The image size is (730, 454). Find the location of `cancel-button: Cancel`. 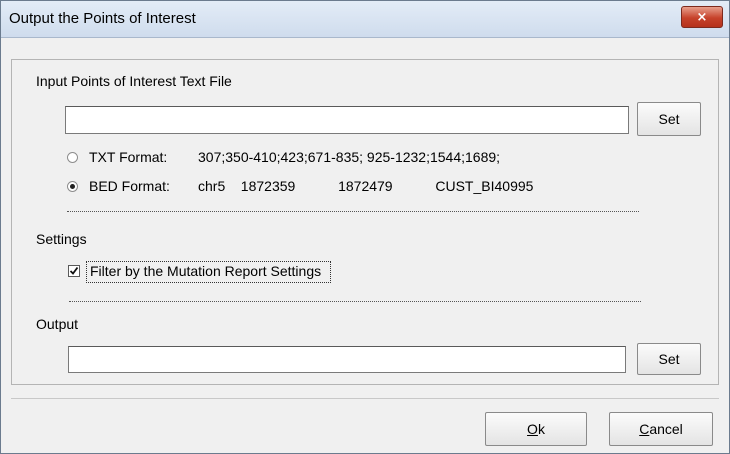

cancel-button: Cancel is located at coordinates (661, 429).